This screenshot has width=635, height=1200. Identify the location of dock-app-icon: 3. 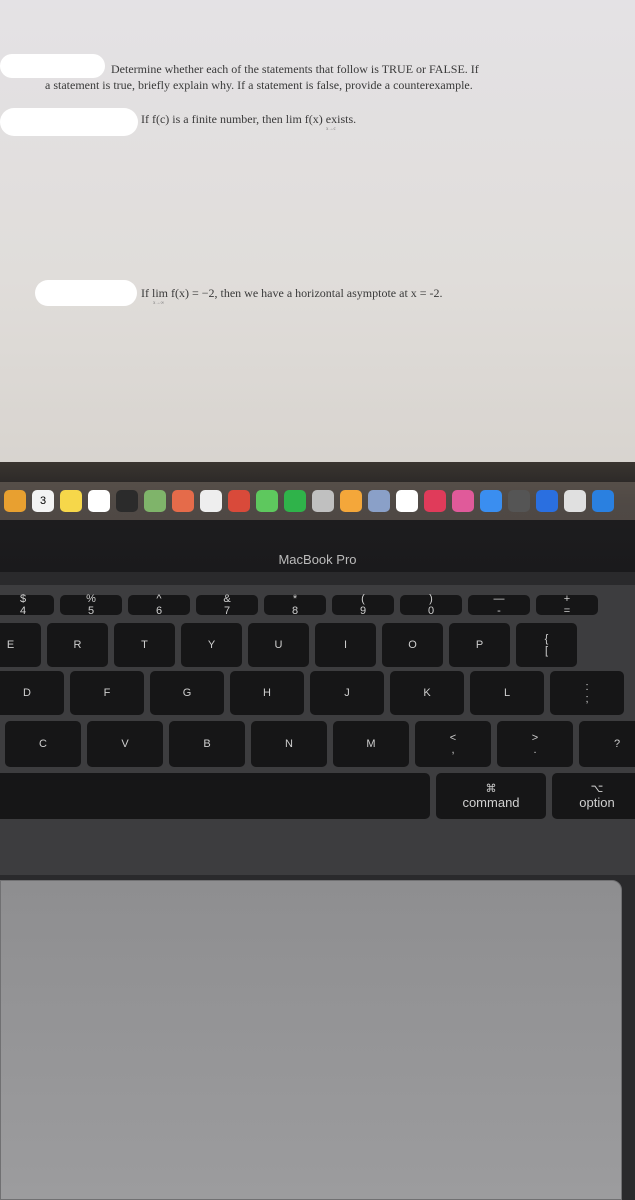
(43, 501).